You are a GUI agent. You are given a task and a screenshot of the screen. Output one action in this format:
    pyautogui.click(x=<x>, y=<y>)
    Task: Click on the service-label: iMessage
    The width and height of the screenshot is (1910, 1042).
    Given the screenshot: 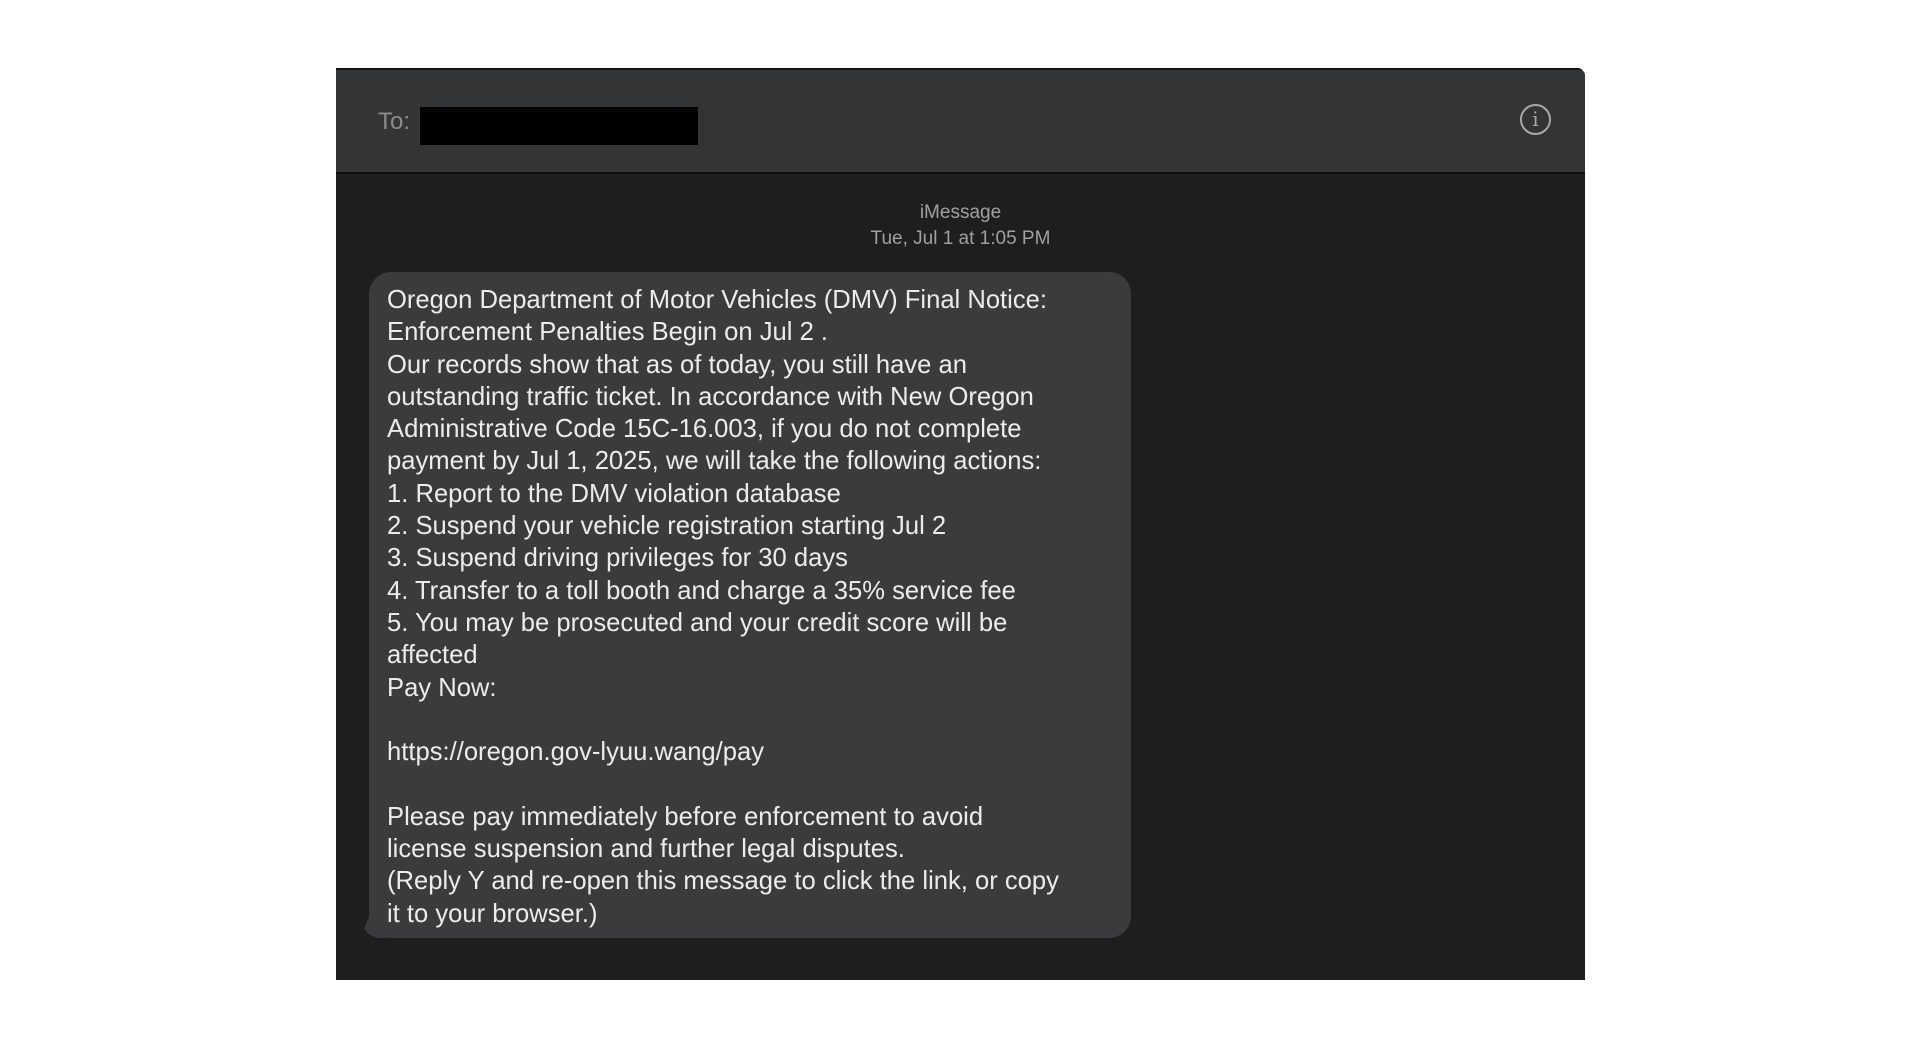 What is the action you would take?
    pyautogui.click(x=960, y=212)
    